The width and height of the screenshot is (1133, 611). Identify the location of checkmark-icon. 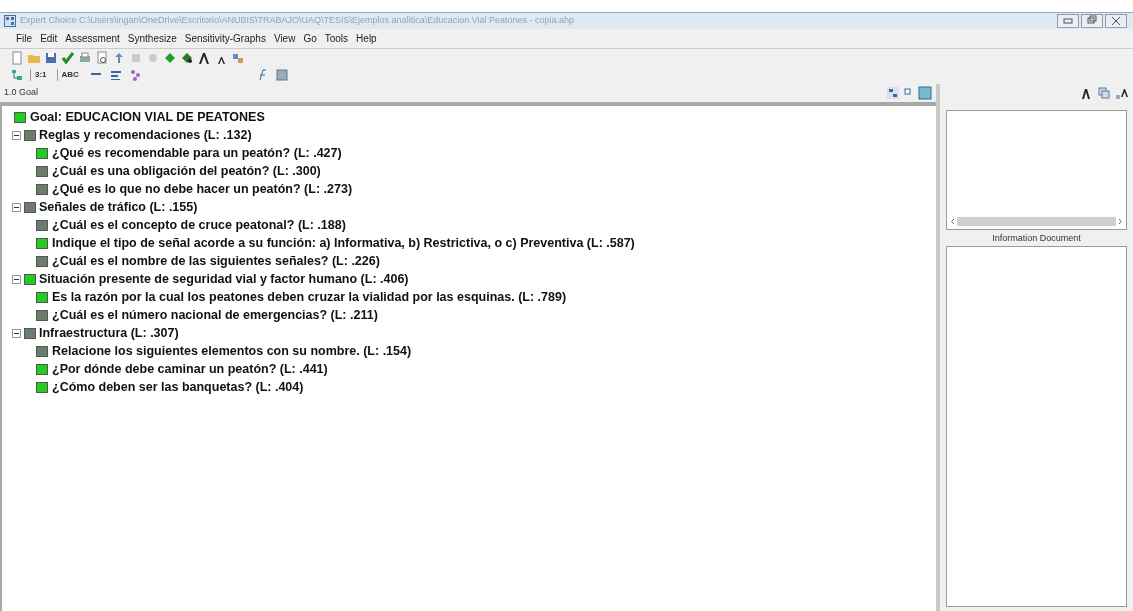
(68, 57).